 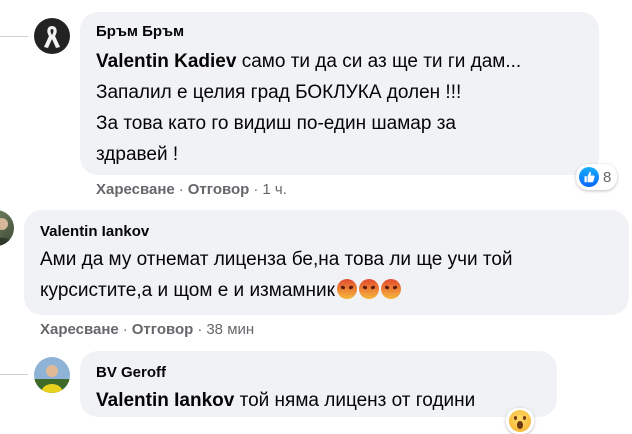 I want to click on comment-author: BV Geroff, so click(x=320, y=373).